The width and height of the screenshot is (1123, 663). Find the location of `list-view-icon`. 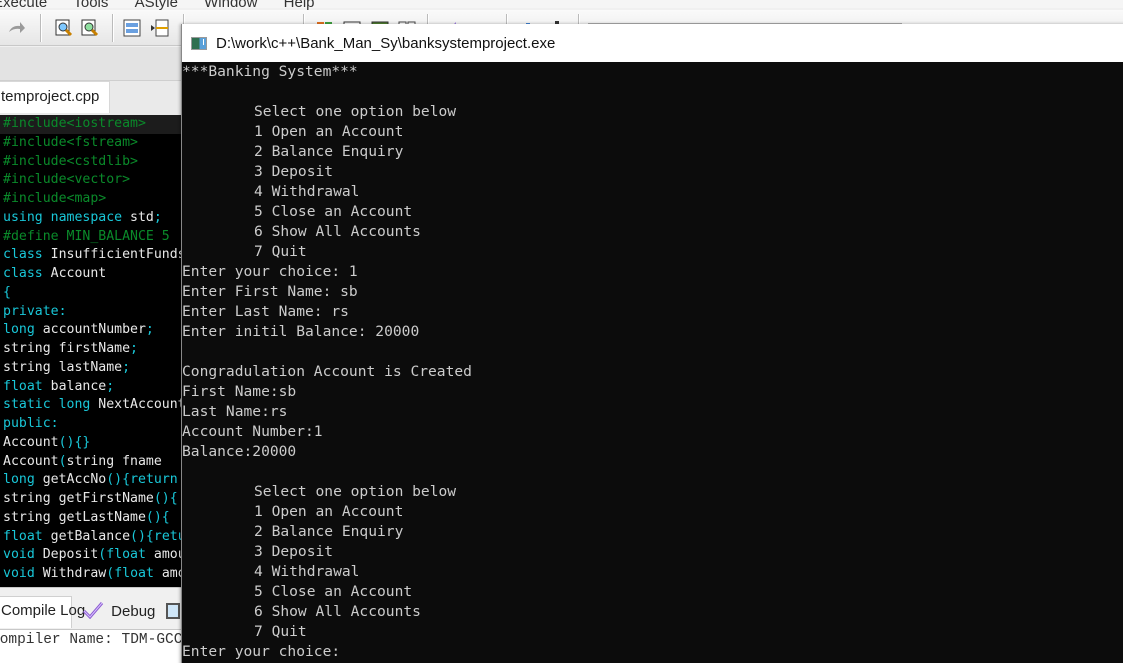

list-view-icon is located at coordinates (132, 28).